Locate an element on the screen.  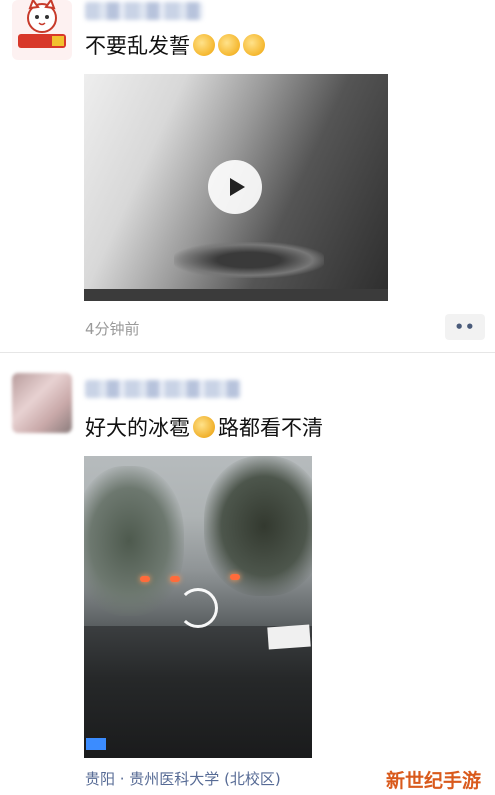
crying-emoji-icon is located at coordinates (204, 427).